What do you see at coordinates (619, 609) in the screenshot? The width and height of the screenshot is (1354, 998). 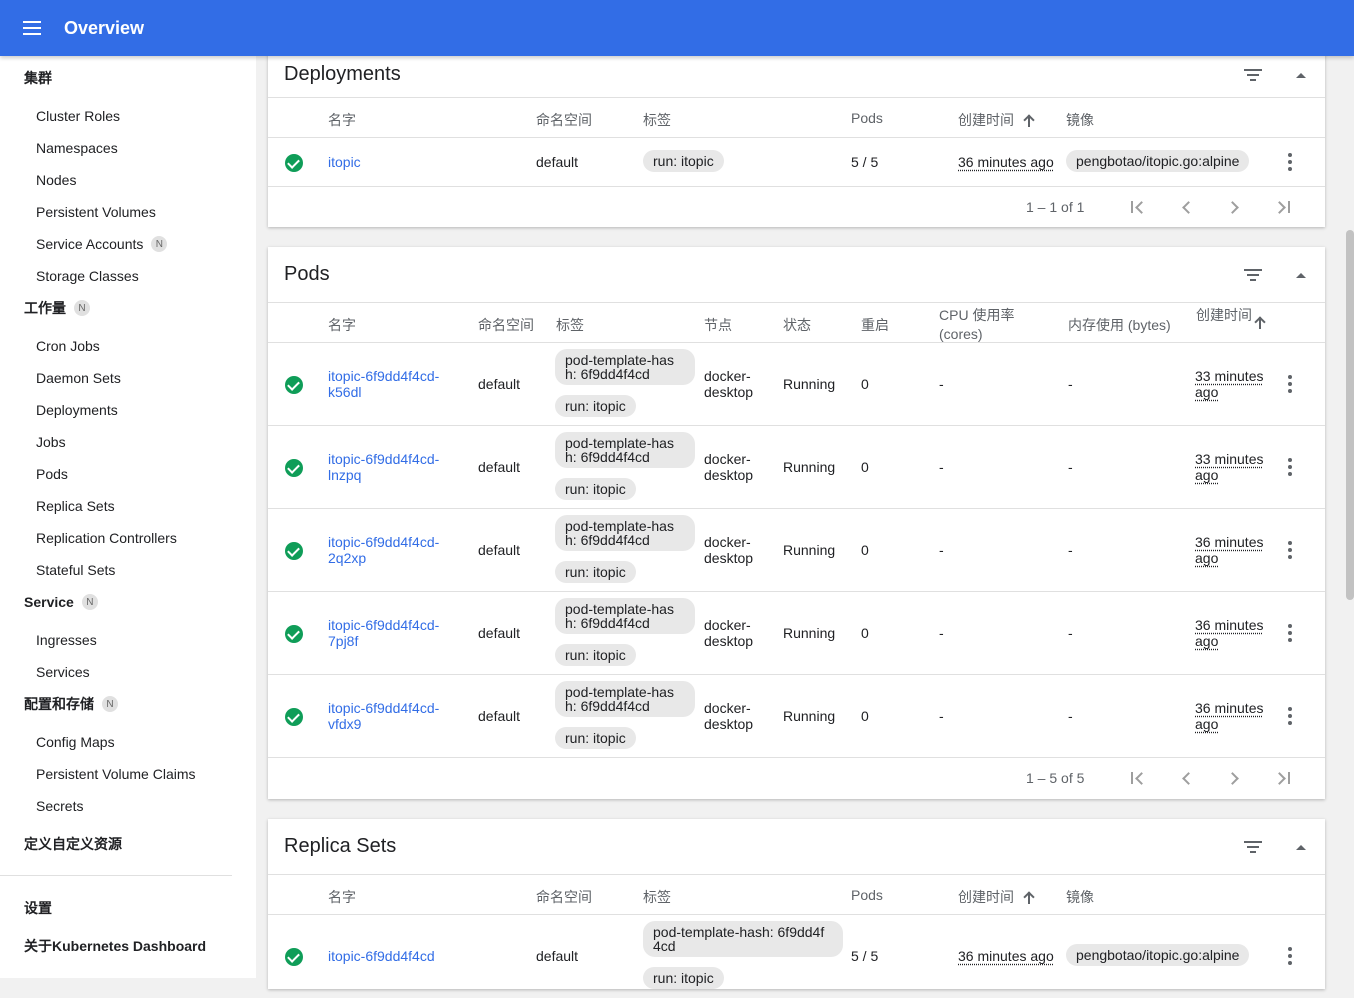 I see `label-chip-line: pod-template-has` at bounding box center [619, 609].